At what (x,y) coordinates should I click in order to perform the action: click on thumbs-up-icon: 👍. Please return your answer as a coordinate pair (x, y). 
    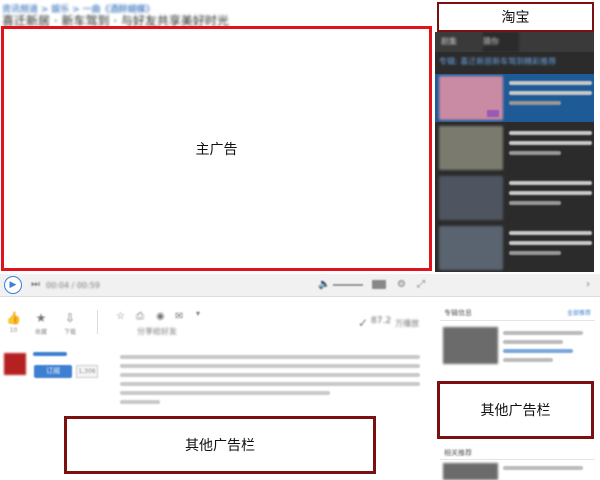
    Looking at the image, I should click on (13, 318).